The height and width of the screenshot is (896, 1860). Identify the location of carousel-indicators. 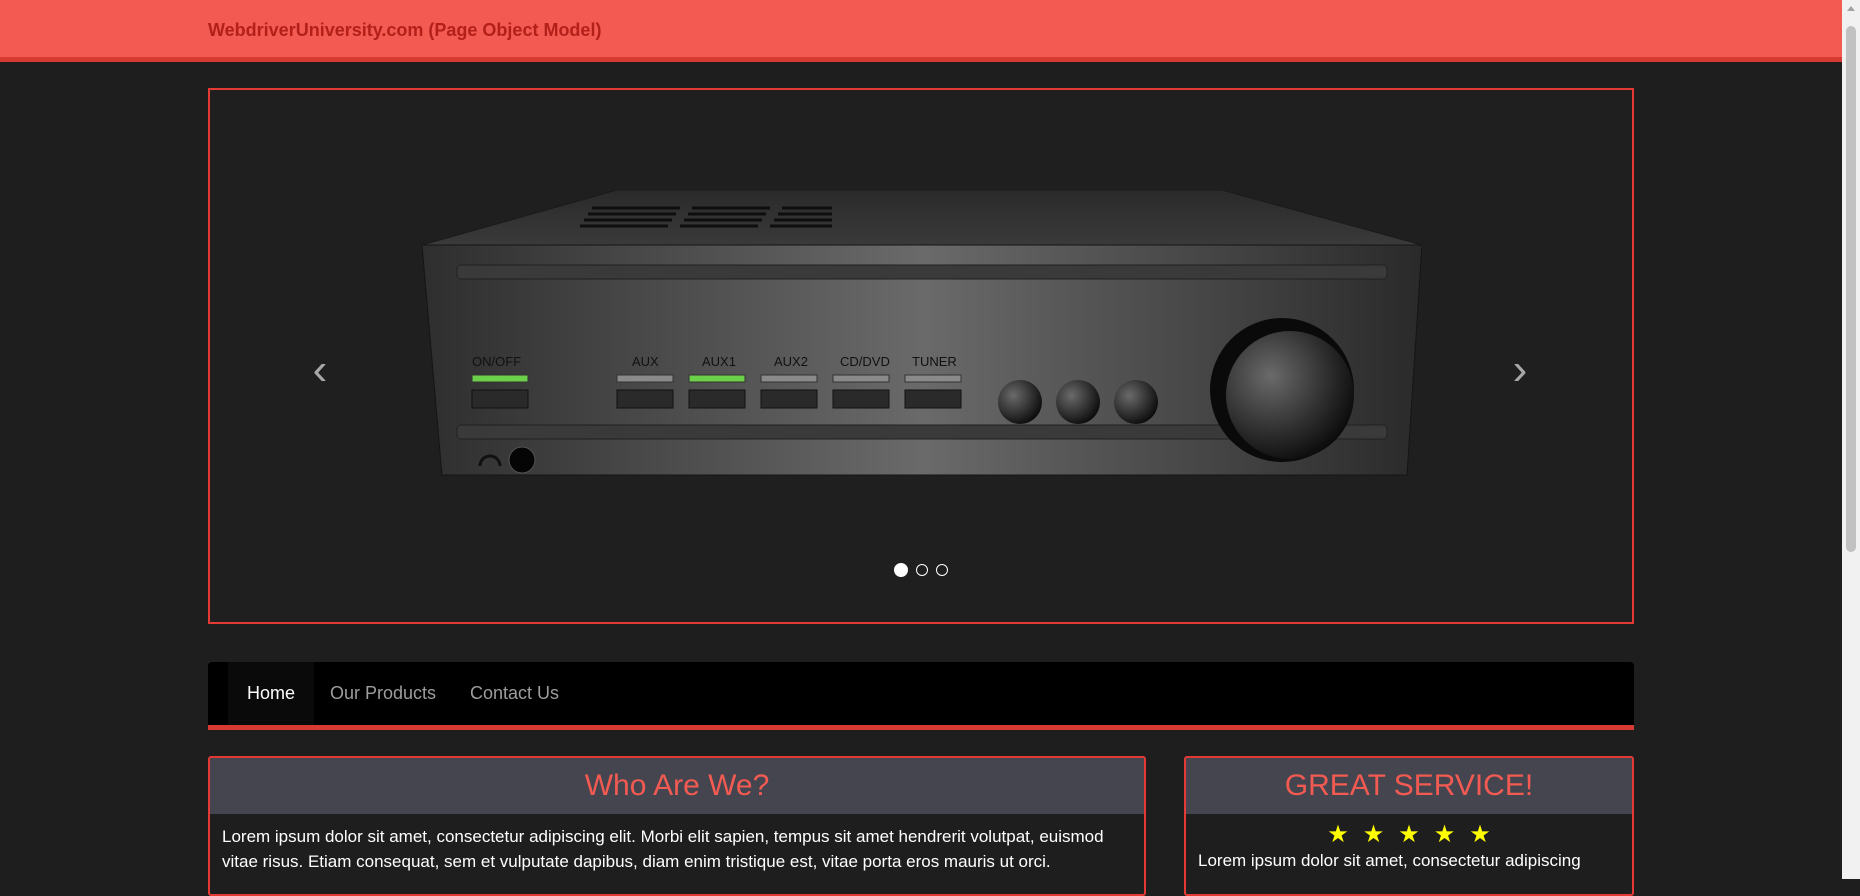
(921, 570).